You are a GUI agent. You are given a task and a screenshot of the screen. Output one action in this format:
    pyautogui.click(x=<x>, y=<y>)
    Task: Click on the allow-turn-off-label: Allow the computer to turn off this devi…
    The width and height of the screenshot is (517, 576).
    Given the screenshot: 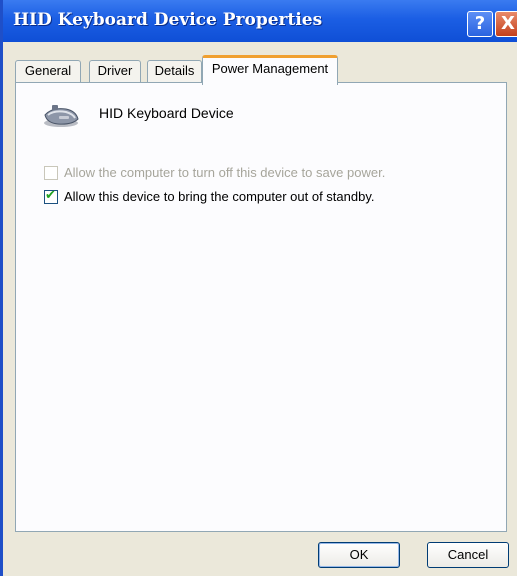 What is the action you would take?
    pyautogui.click(x=225, y=172)
    